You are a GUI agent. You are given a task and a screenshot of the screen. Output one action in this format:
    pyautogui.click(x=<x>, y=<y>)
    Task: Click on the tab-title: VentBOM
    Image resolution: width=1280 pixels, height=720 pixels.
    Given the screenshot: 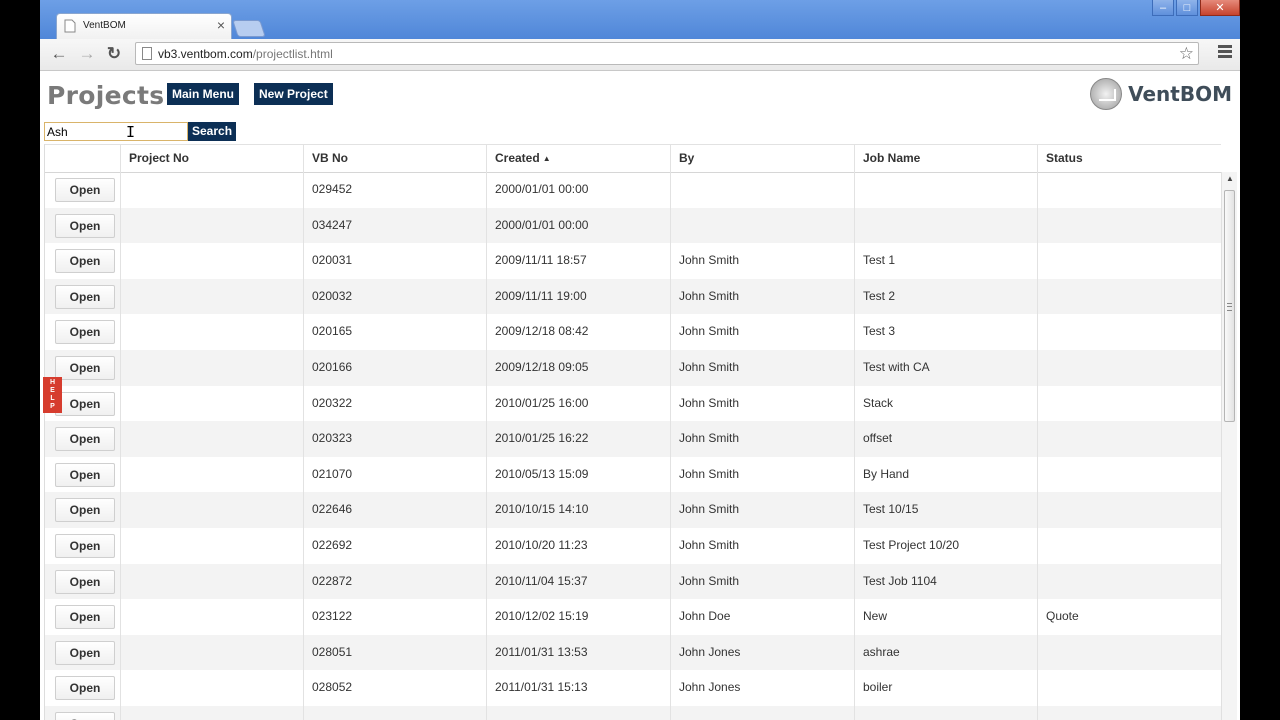 What is the action you would take?
    pyautogui.click(x=104, y=25)
    